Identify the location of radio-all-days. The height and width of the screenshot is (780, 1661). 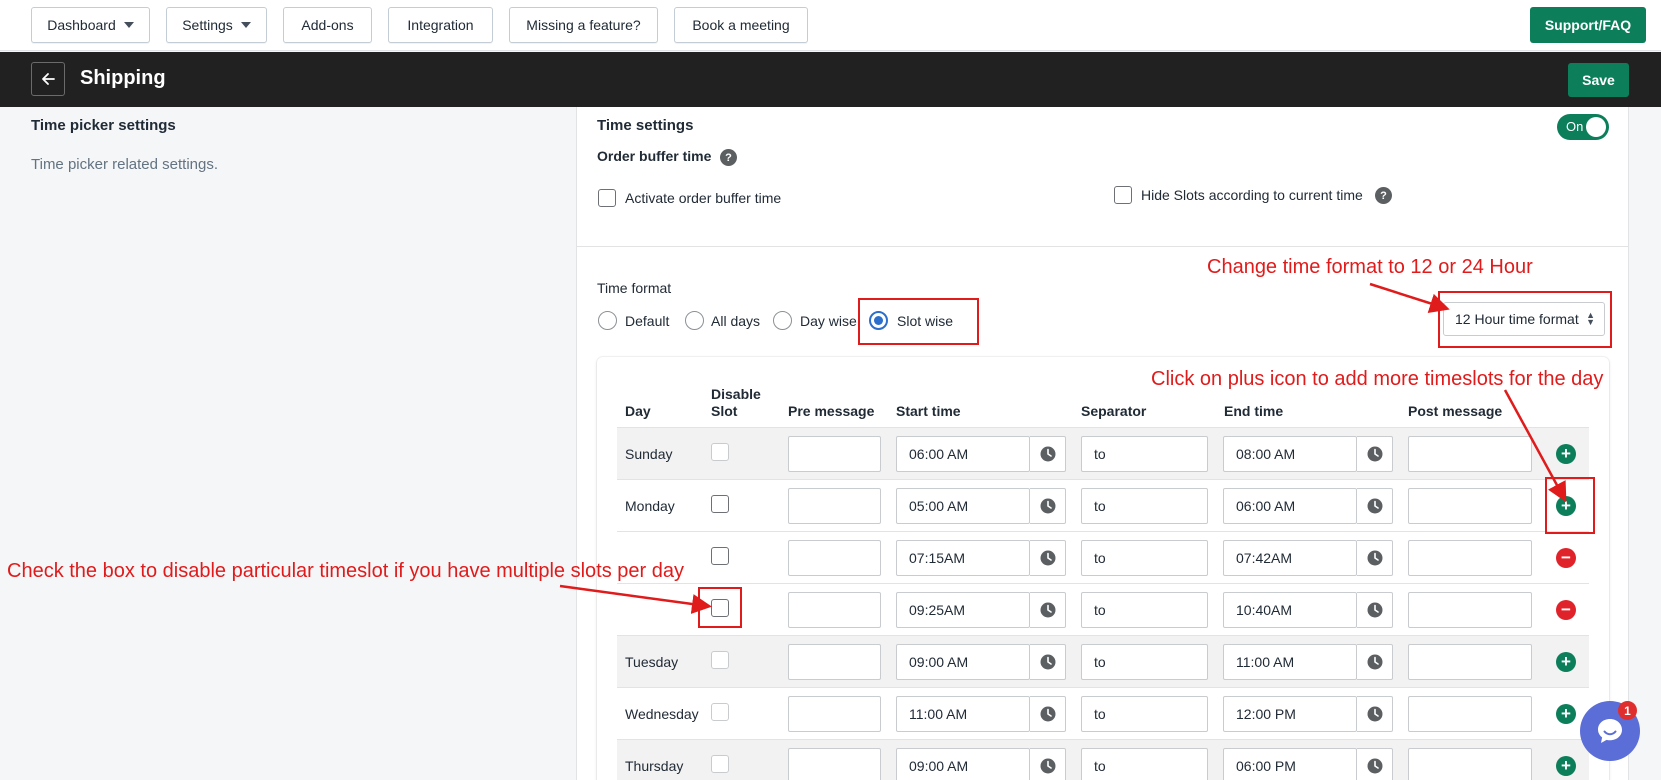
(694, 320).